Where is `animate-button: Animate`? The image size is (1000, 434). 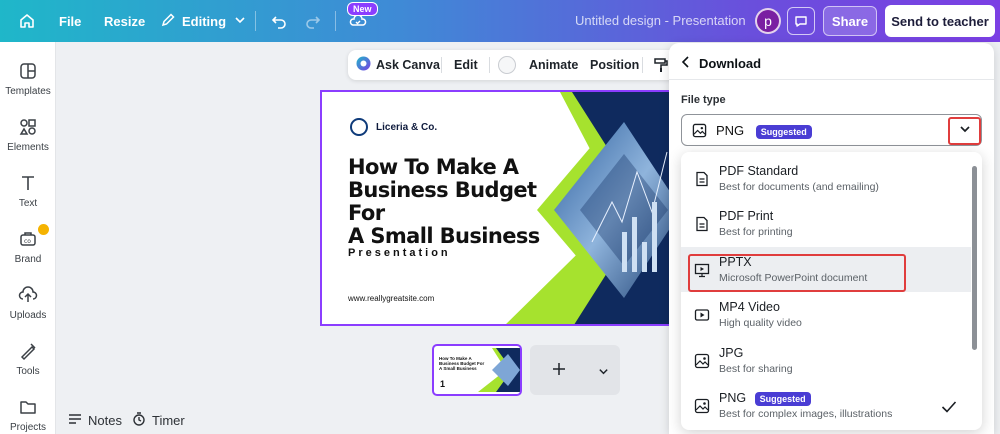
animate-button: Animate is located at coordinates (553, 65).